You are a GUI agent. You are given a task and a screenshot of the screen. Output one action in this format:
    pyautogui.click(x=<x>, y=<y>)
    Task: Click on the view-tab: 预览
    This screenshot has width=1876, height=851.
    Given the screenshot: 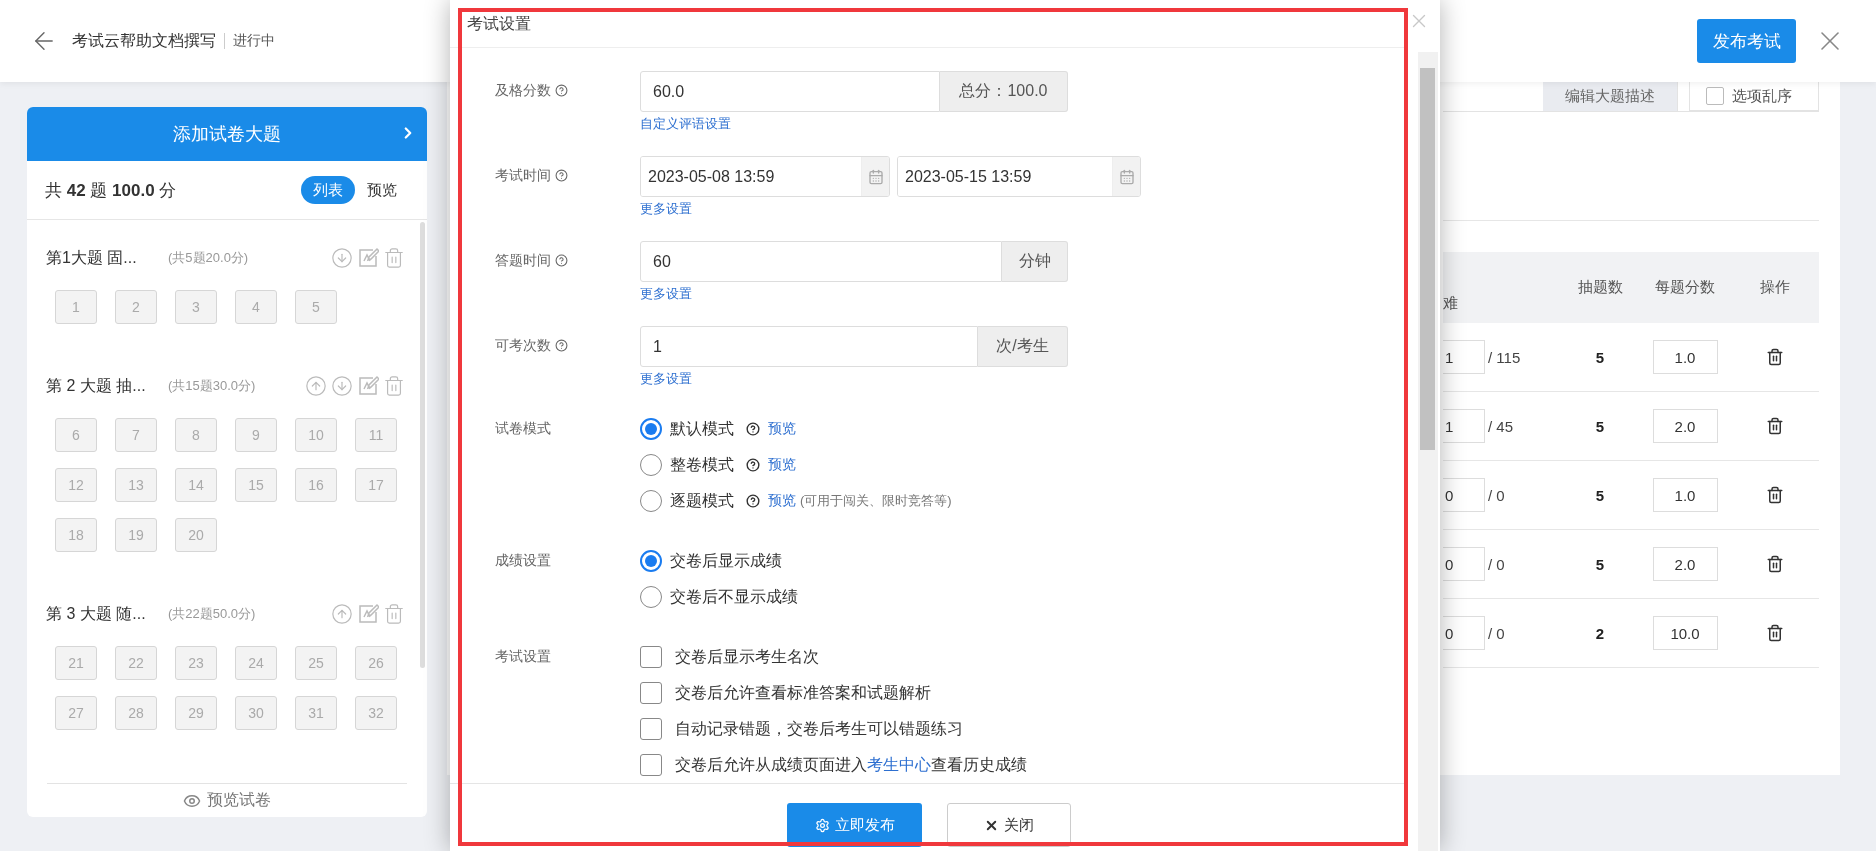 What is the action you would take?
    pyautogui.click(x=382, y=190)
    